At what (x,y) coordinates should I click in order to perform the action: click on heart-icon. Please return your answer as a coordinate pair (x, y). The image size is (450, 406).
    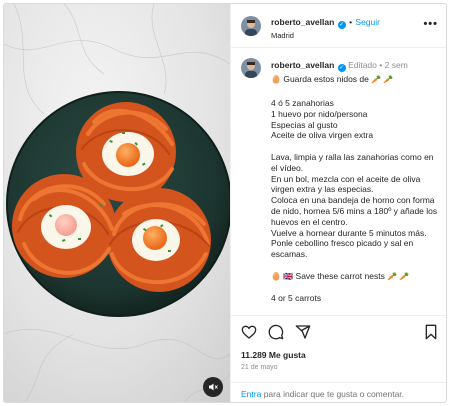
    Looking at the image, I should click on (249, 332).